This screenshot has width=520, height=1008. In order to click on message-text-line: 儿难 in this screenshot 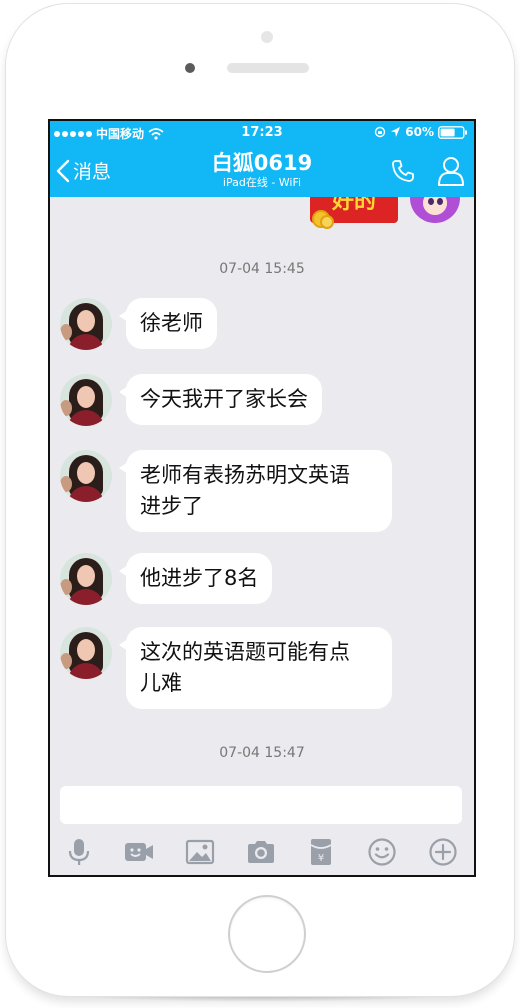, I will do `click(161, 683)`.